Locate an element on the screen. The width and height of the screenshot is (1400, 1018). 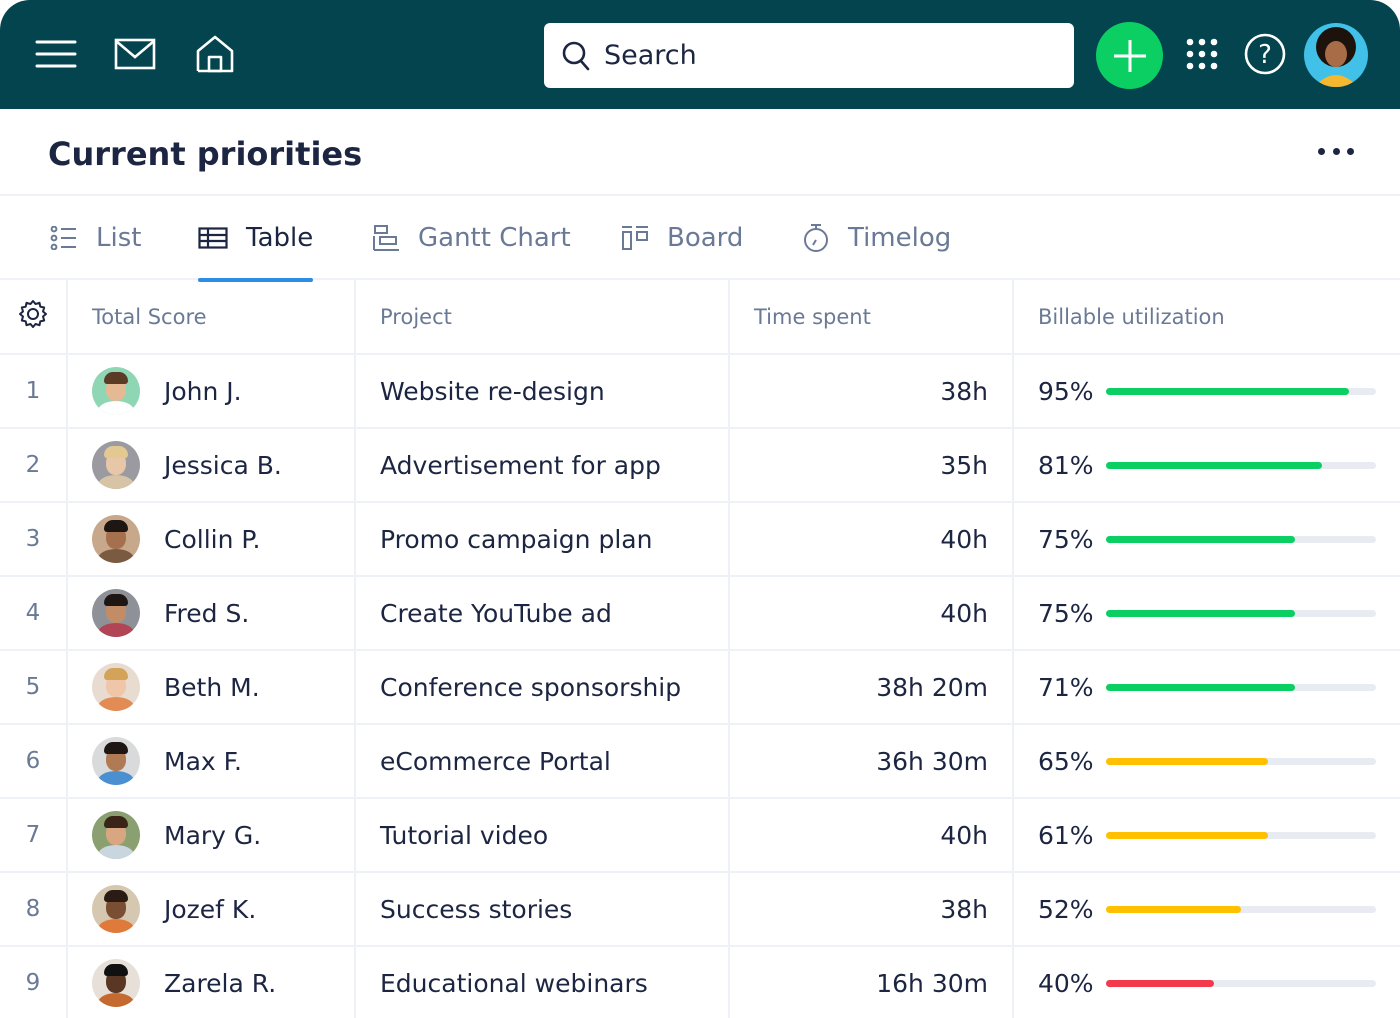
project-cell: Website re-design is located at coordinates (542, 391).